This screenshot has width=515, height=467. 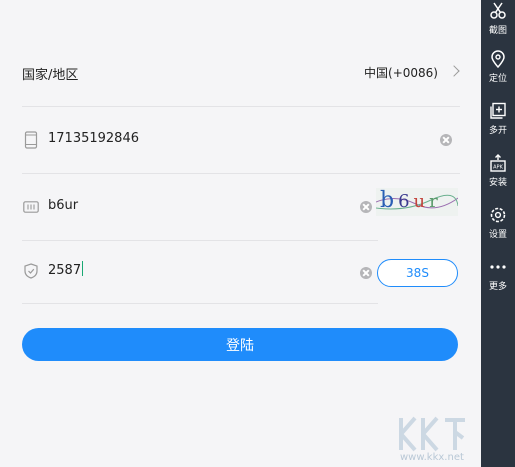 What do you see at coordinates (498, 163) in the screenshot?
I see `apk-install-icon: APK` at bounding box center [498, 163].